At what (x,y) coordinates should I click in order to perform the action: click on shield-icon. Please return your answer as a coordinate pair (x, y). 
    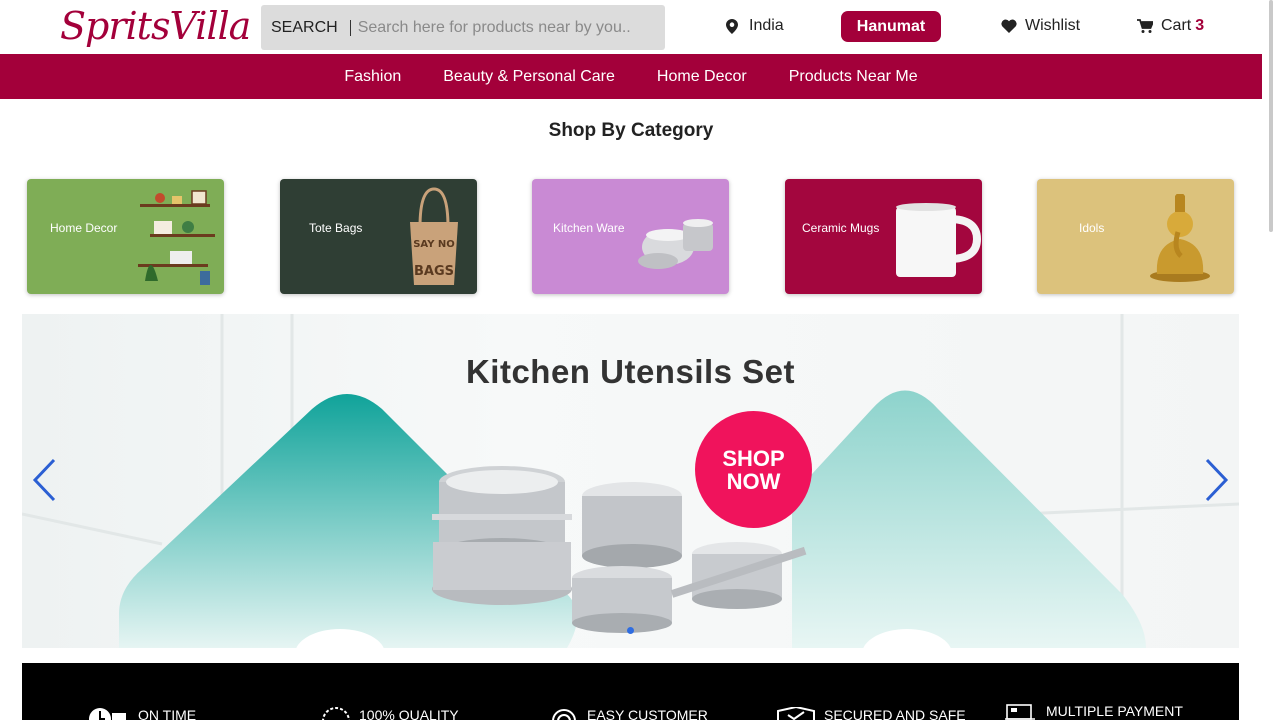
    Looking at the image, I should click on (796, 713).